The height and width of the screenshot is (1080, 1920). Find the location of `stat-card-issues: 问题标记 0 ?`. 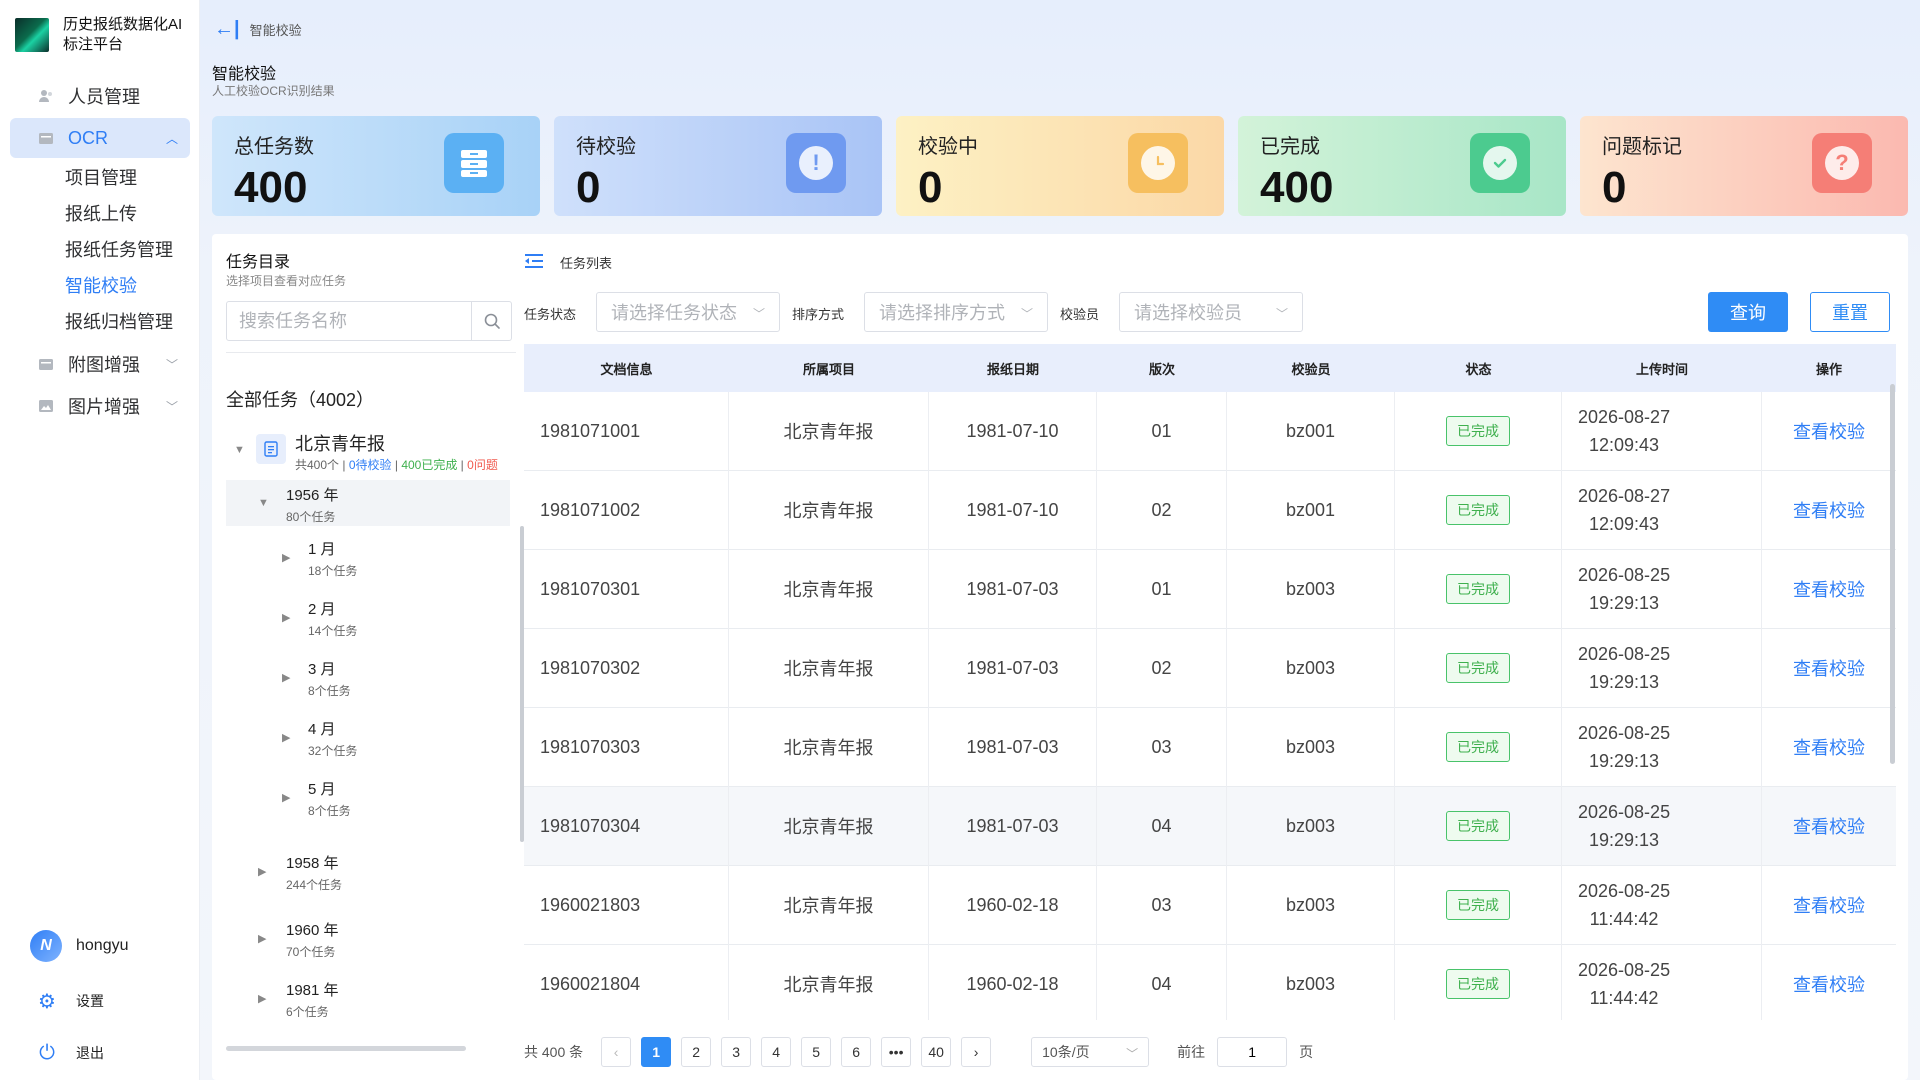

stat-card-issues: 问题标记 0 ? is located at coordinates (1744, 166).